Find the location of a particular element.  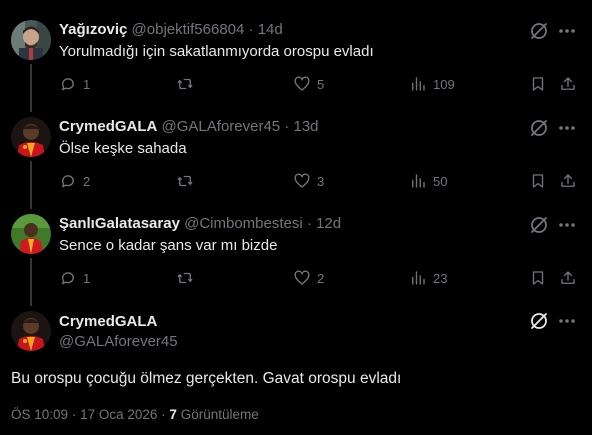

display-name-text: CrymedGALA is located at coordinates (108, 321).